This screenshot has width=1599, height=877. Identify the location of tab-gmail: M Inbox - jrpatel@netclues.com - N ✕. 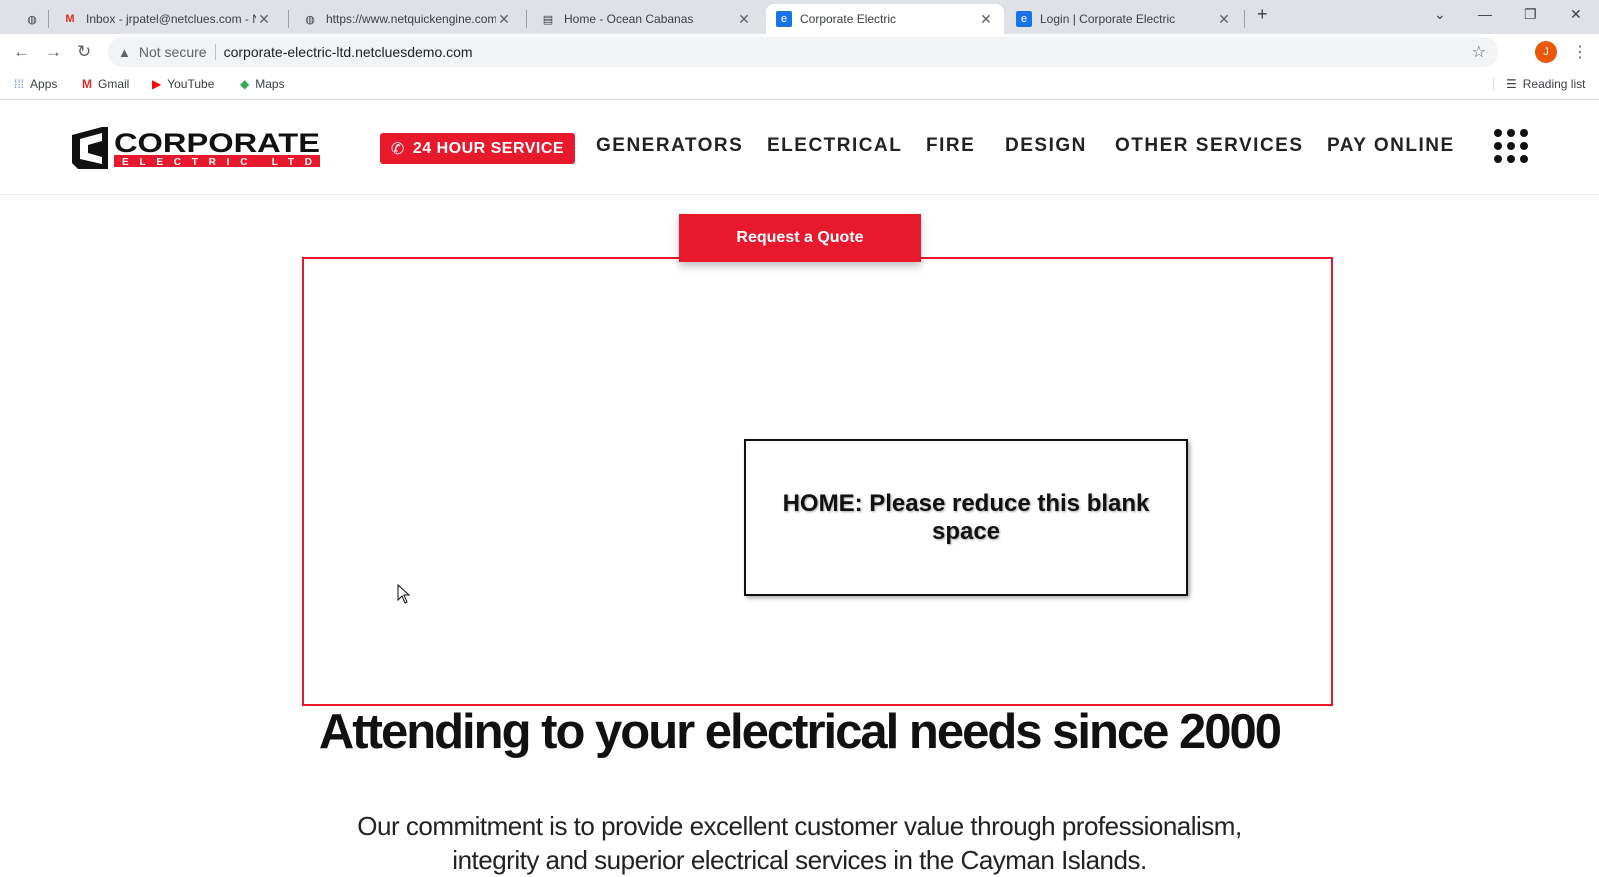
(167, 19).